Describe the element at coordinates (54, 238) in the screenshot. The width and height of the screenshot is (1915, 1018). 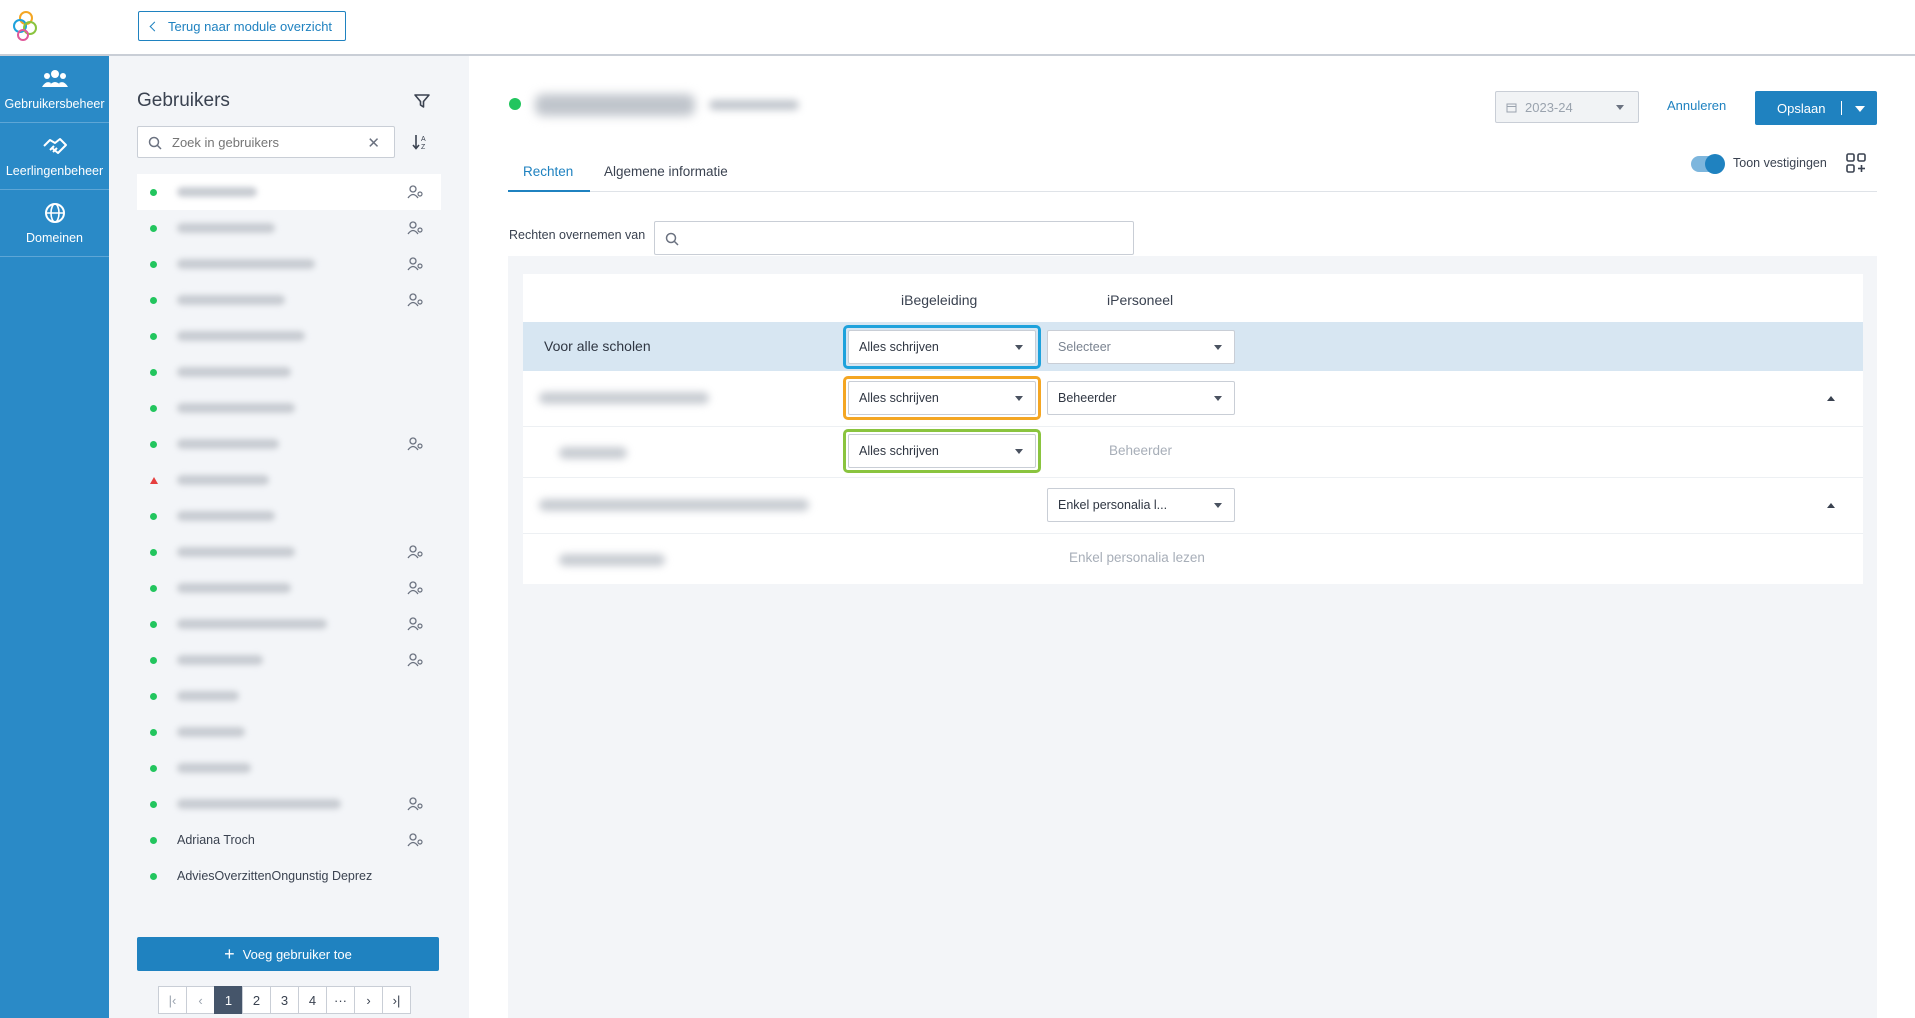
I see `nav-label: Domeinen` at that location.